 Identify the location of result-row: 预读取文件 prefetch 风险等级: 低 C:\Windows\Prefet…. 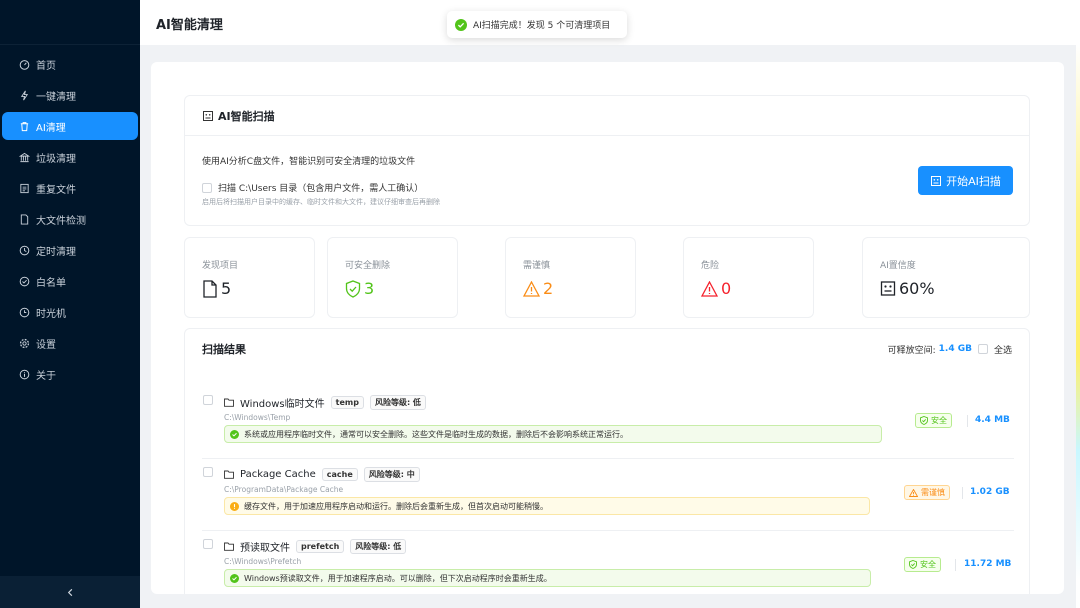
(608, 566).